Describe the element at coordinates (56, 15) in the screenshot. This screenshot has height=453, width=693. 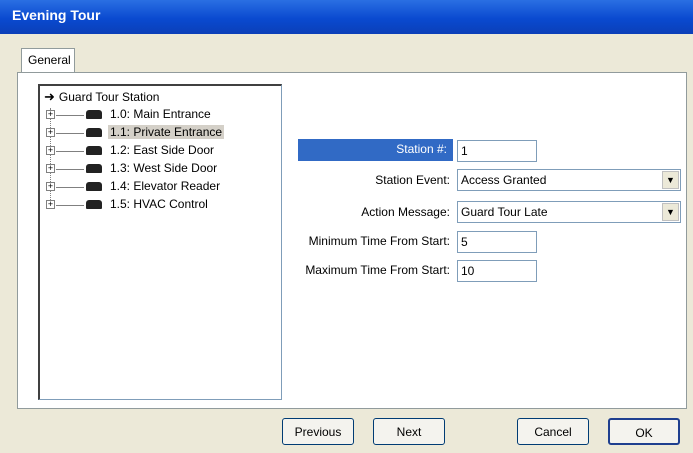
I see `window-title: Evening Tour` at that location.